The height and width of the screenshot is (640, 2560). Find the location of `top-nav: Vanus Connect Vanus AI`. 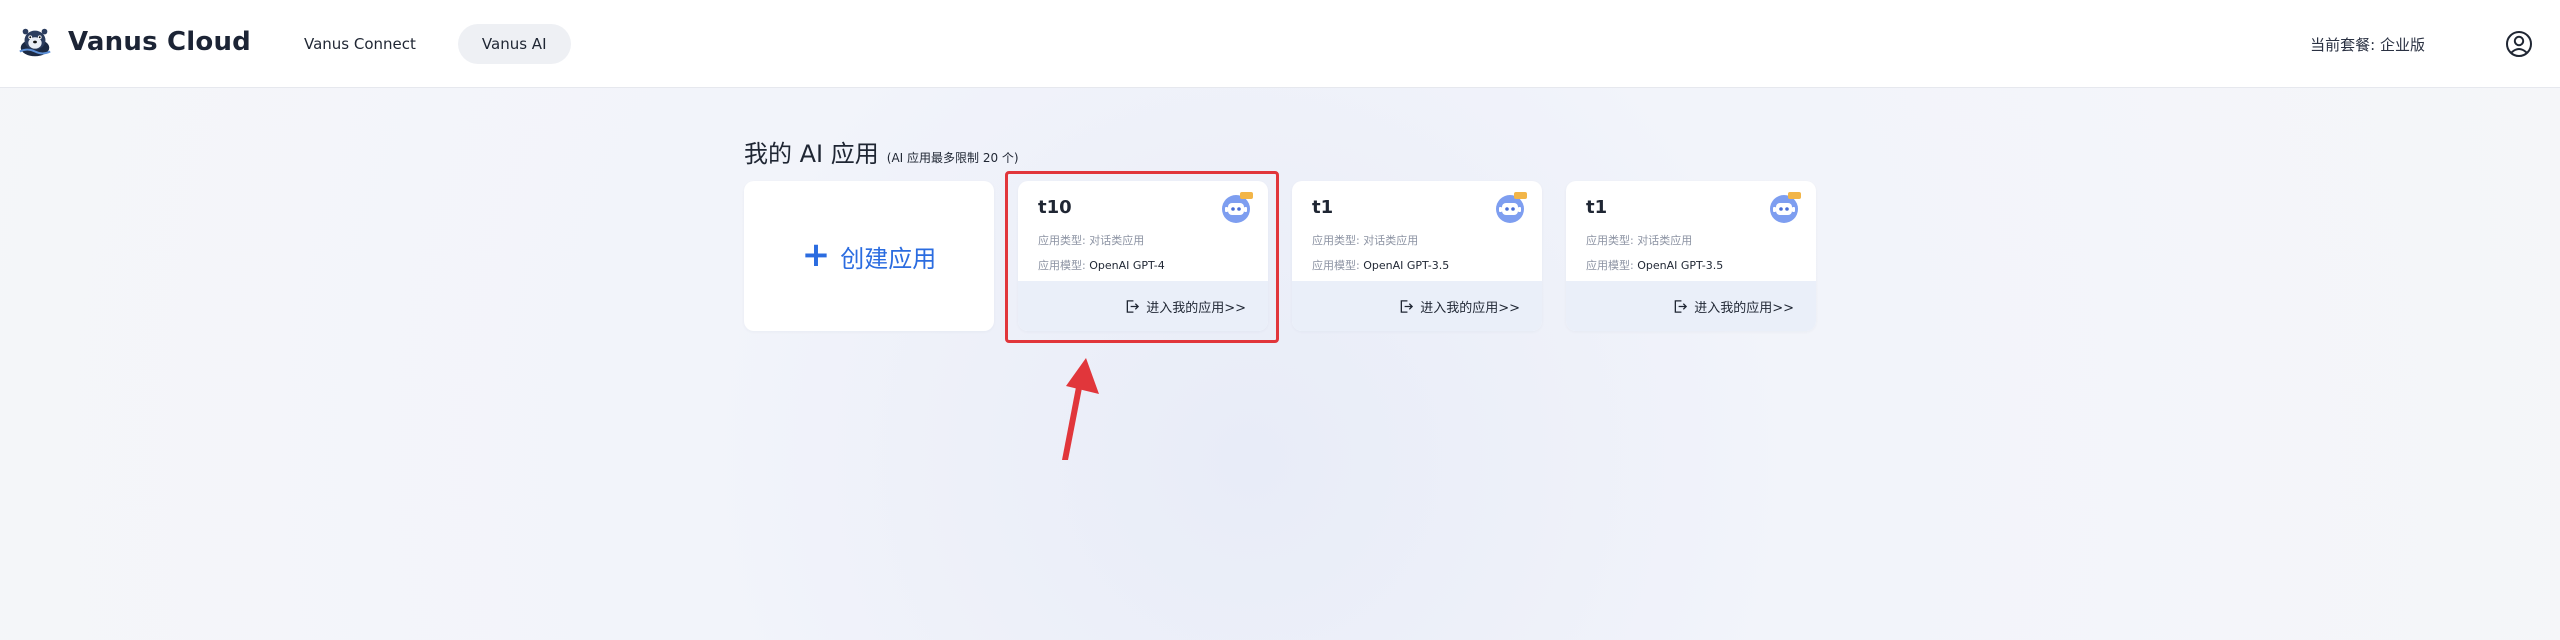

top-nav: Vanus Connect Vanus AI is located at coordinates (425, 44).